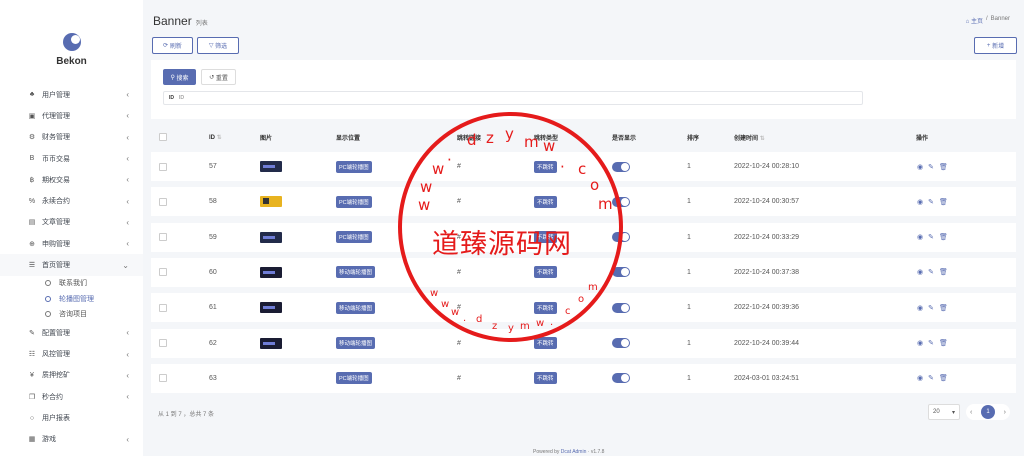 The width and height of the screenshot is (1024, 456). What do you see at coordinates (71, 222) in the screenshot?
I see `sidebar-item-7: ▤ 文章管理 ‹` at bounding box center [71, 222].